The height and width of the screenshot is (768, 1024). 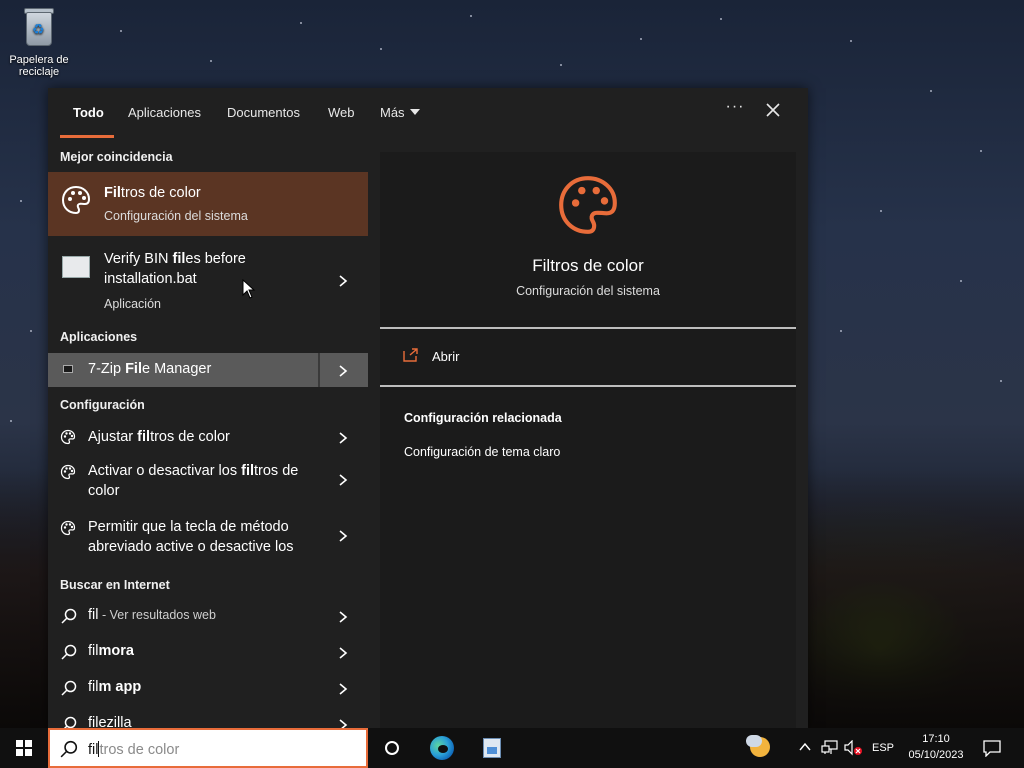 What do you see at coordinates (483, 418) in the screenshot?
I see `related-settings-title: Configuración relacionada` at bounding box center [483, 418].